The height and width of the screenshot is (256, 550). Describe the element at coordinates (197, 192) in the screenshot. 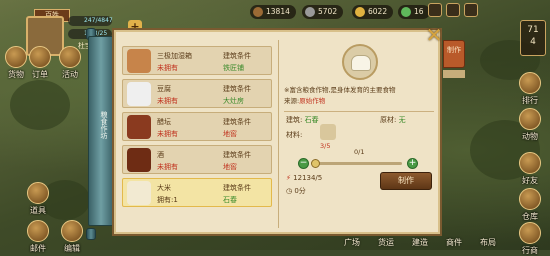

I see `recipe-row-selected: 大米 拥有:1 建筑条件 石春` at that location.